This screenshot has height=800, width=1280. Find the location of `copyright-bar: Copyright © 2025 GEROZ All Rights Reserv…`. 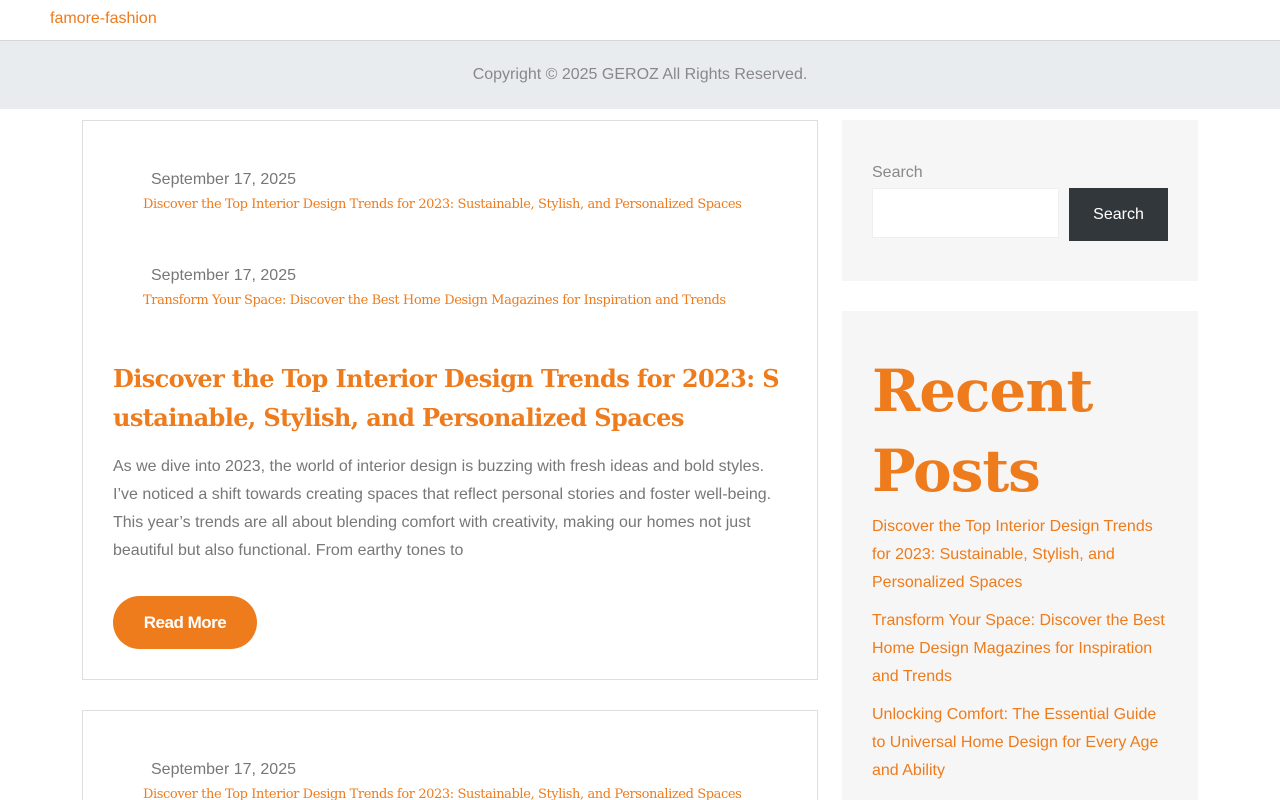

copyright-bar: Copyright © 2025 GEROZ All Rights Reserv… is located at coordinates (640, 75).